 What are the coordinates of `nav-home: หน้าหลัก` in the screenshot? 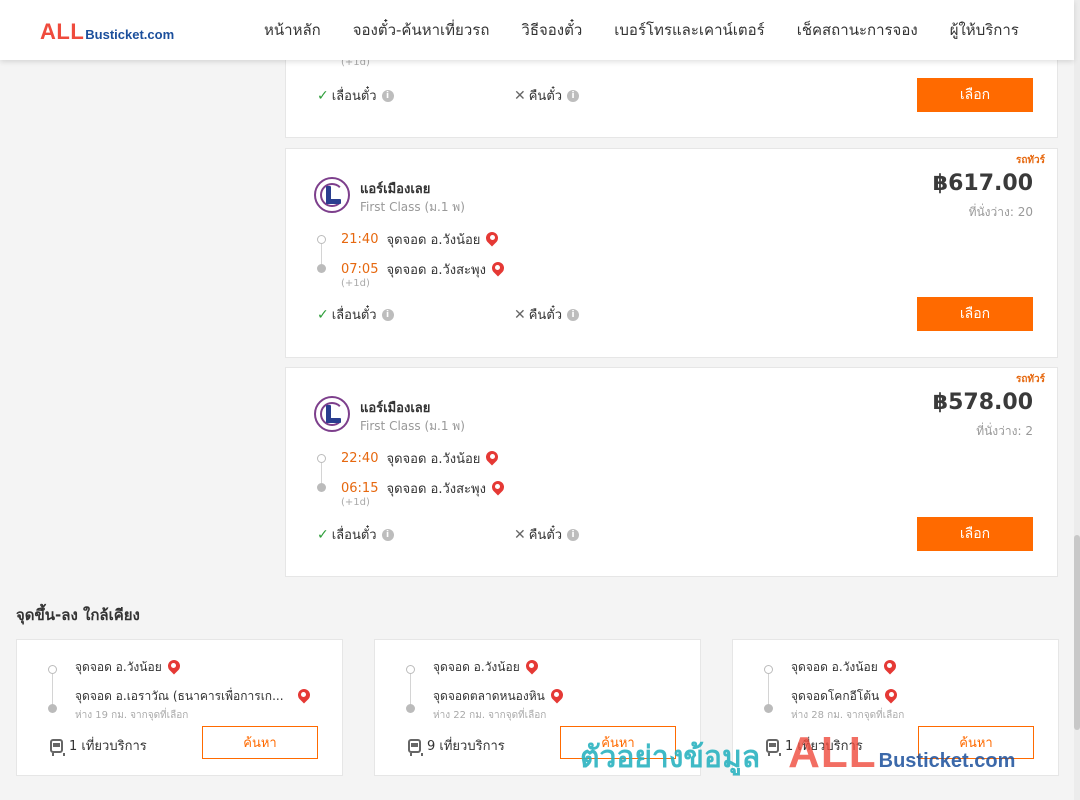 It's located at (292, 30).